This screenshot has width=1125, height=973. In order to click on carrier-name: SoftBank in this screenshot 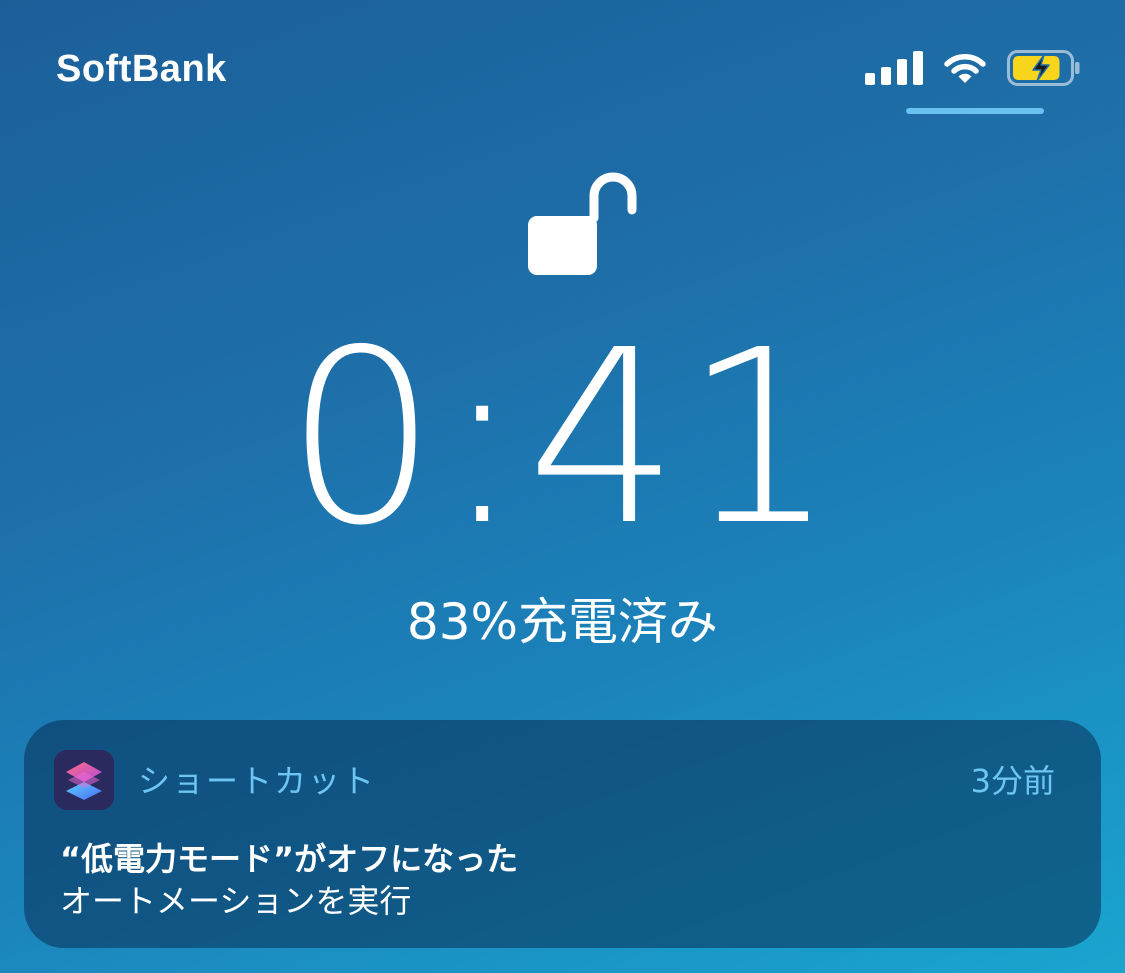, I will do `click(141, 69)`.